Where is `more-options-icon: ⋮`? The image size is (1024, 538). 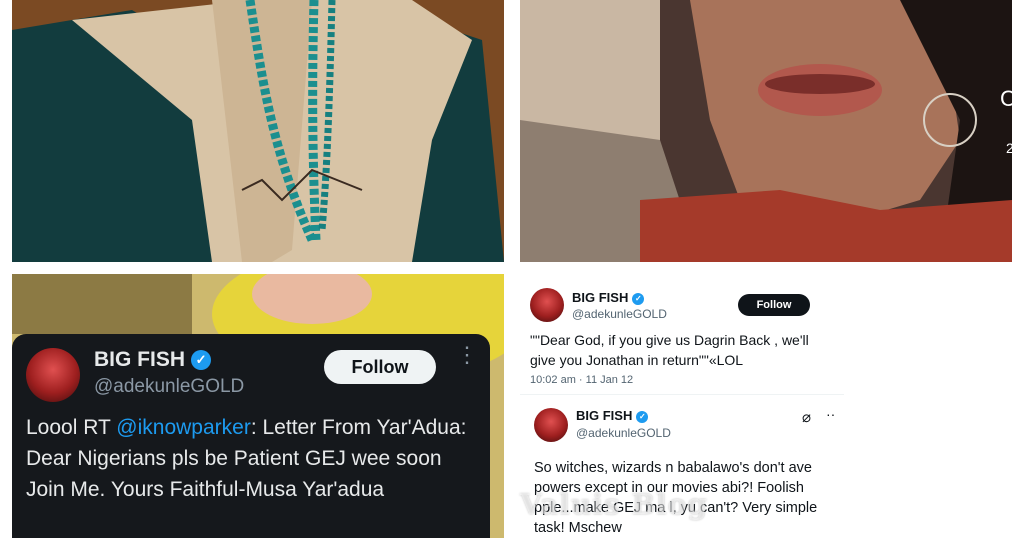
more-options-icon: ⋮ is located at coordinates (467, 355).